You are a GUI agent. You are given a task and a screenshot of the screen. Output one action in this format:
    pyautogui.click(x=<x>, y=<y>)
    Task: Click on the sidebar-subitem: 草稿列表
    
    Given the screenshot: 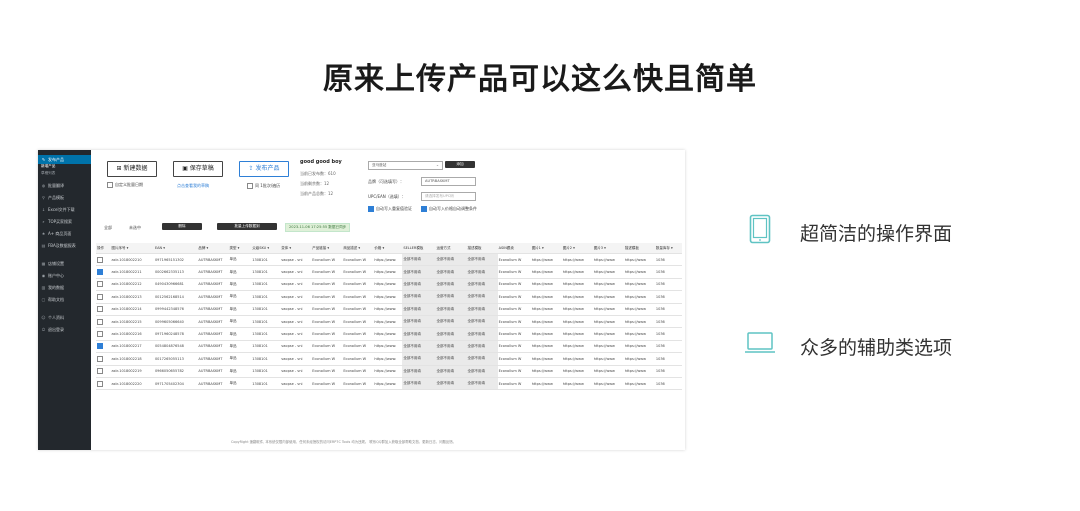 What is the action you would take?
    pyautogui.click(x=48, y=173)
    